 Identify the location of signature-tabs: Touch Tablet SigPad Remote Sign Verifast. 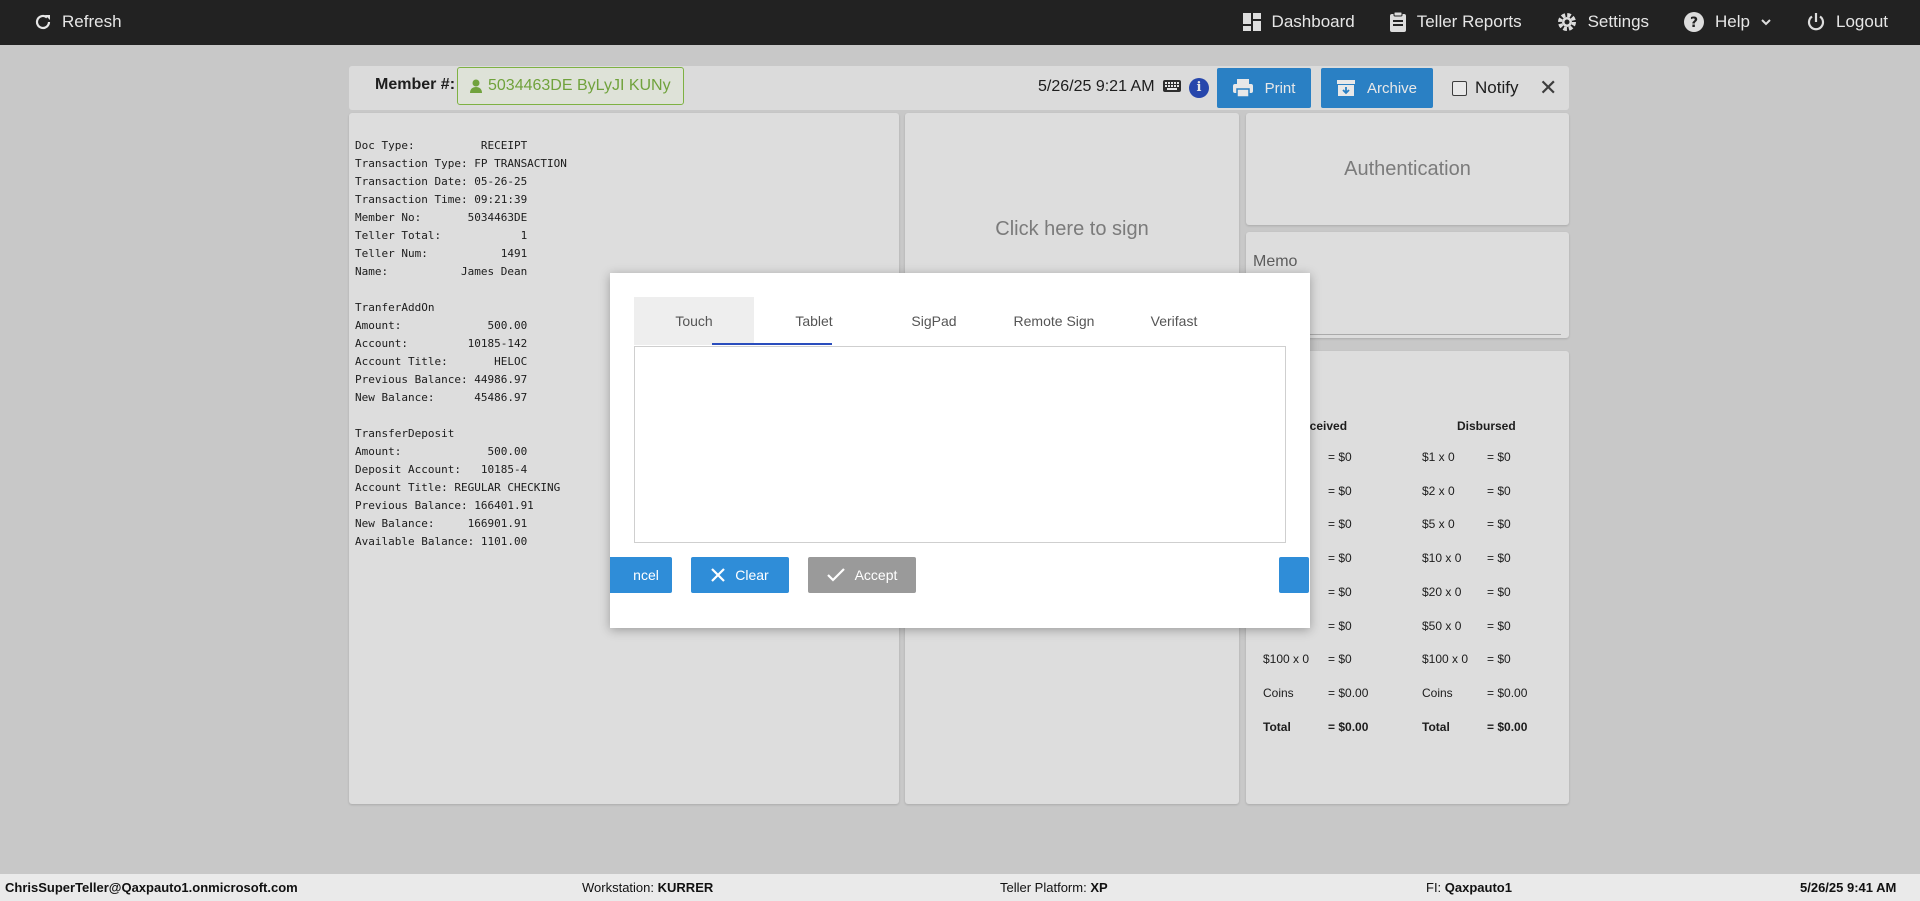
(934, 321).